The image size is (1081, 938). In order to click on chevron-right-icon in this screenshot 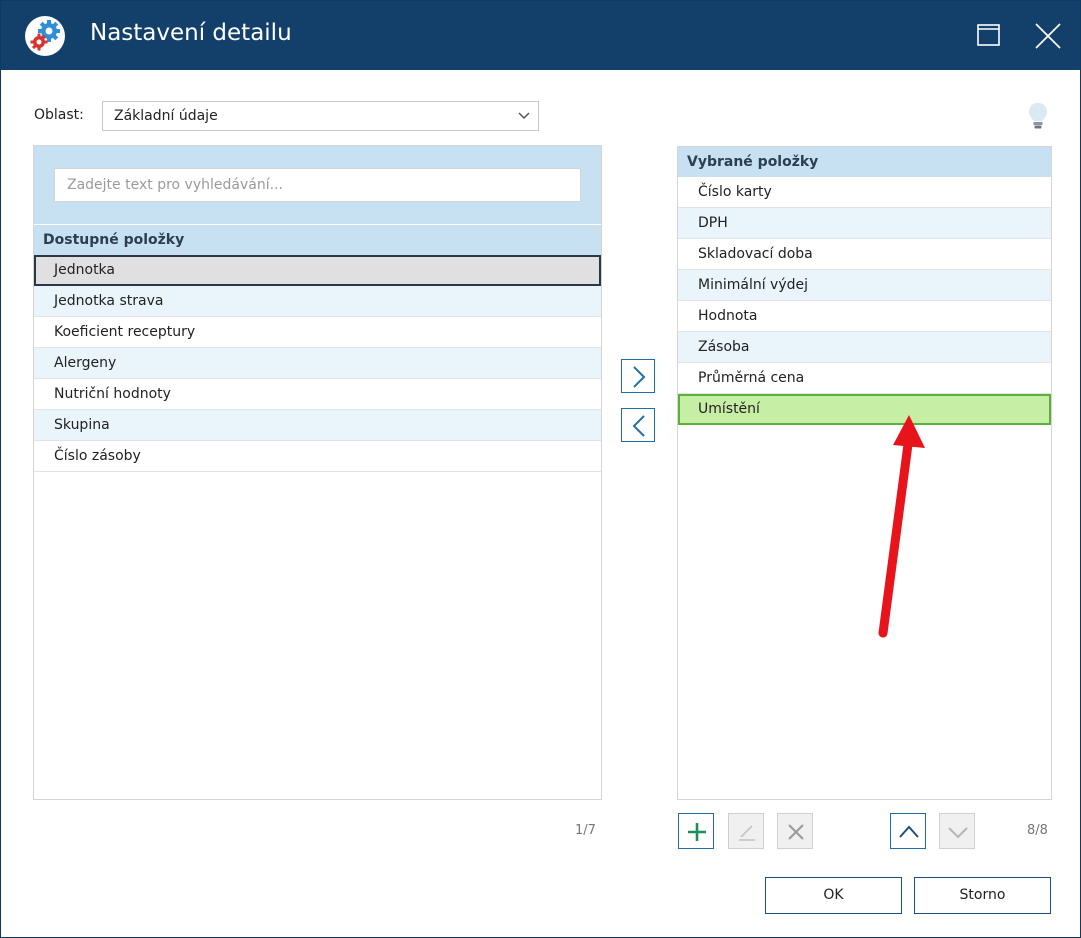, I will do `click(639, 377)`.